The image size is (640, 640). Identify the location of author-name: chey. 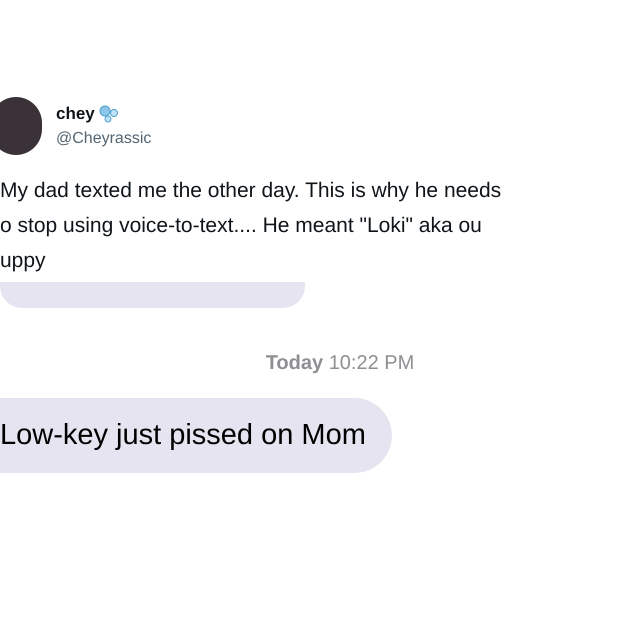
(75, 114).